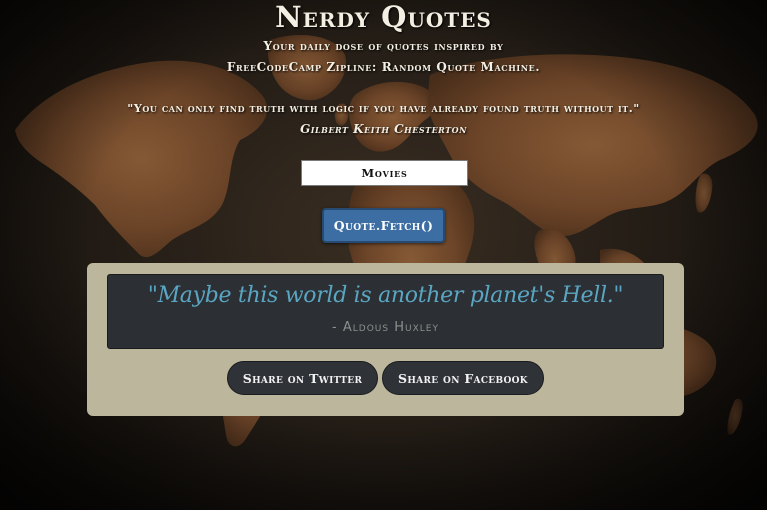 The width and height of the screenshot is (767, 510). I want to click on share-twitter-button: Share on Twitter, so click(302, 378).